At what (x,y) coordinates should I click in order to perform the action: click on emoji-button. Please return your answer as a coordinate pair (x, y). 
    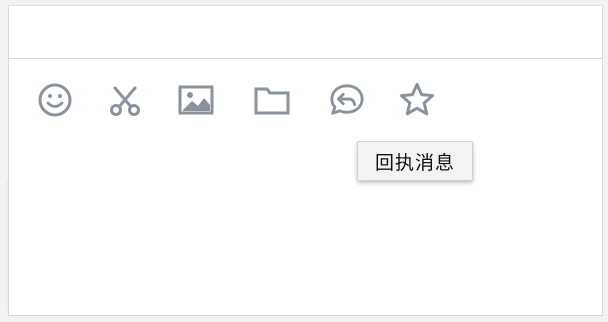
    Looking at the image, I should click on (55, 100).